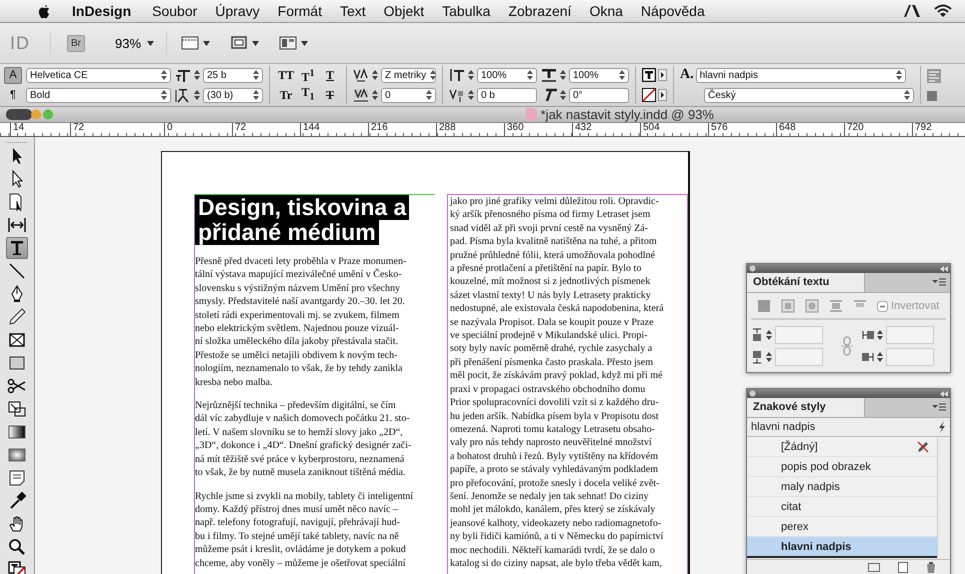  Describe the element at coordinates (943, 11) in the screenshot. I see `wifi-icon` at that location.